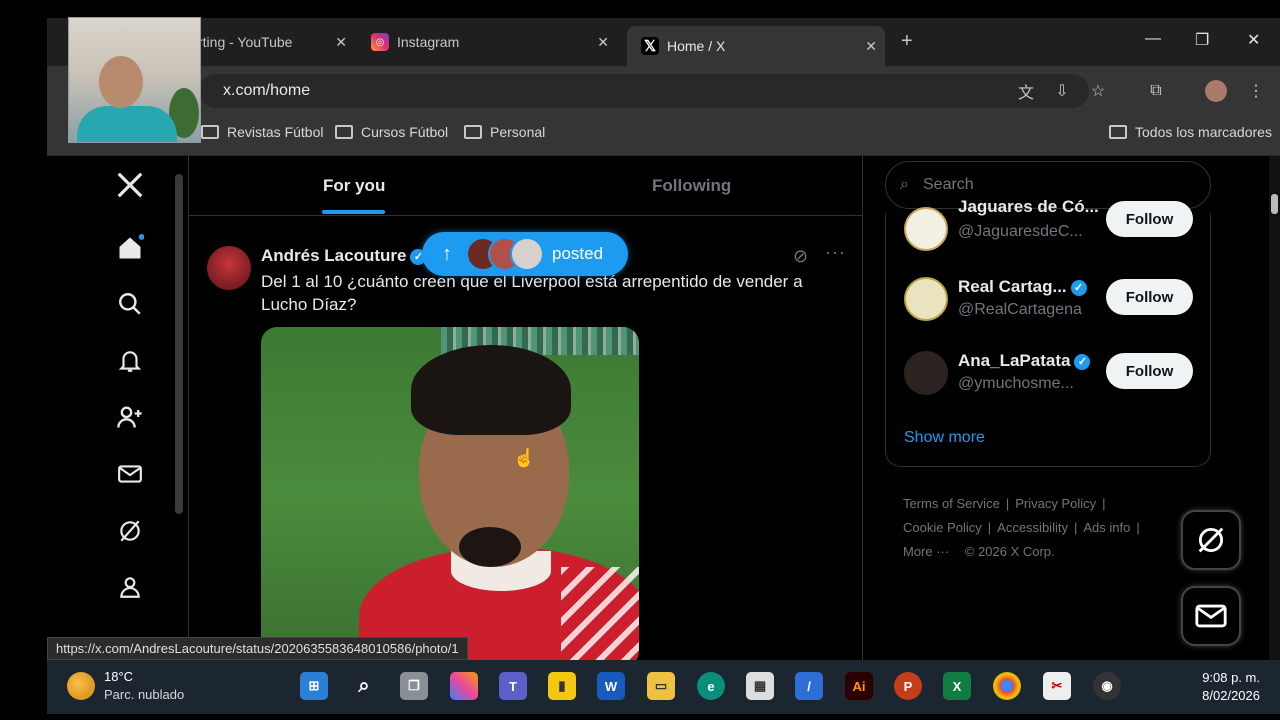  Describe the element at coordinates (944, 438) in the screenshot. I see `show-more-link: Show more` at that location.